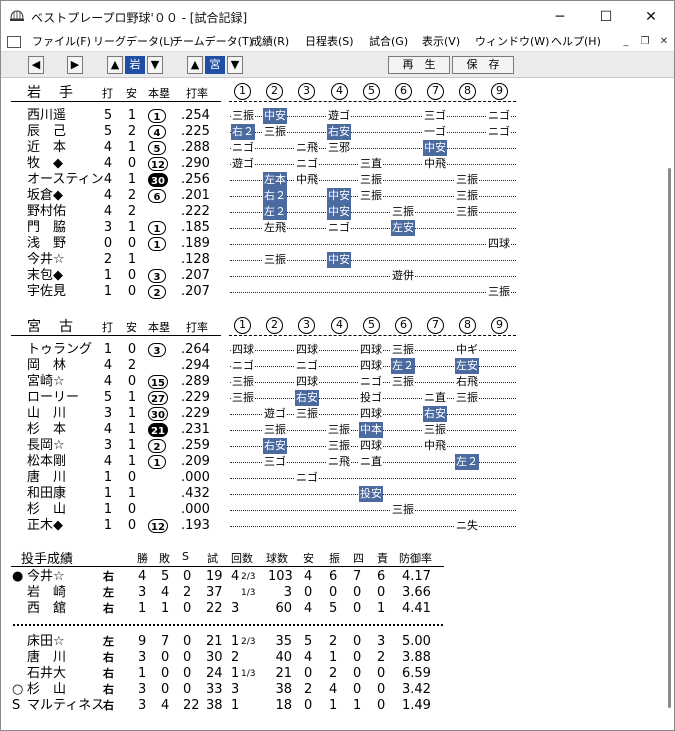 The height and width of the screenshot is (731, 675). What do you see at coordinates (108, 243) in the screenshot?
I see `at-bats: 0` at bounding box center [108, 243].